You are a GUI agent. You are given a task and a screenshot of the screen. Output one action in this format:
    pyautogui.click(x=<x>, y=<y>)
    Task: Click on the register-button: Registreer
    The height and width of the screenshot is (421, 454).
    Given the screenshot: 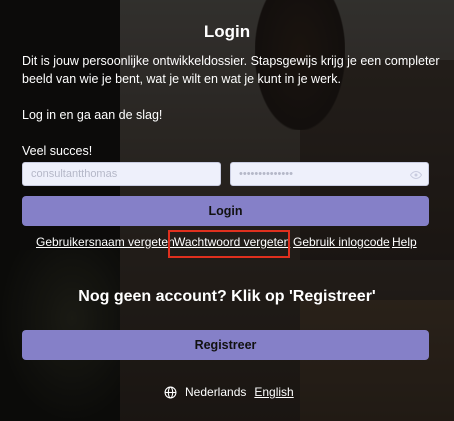 What is the action you would take?
    pyautogui.click(x=225, y=345)
    